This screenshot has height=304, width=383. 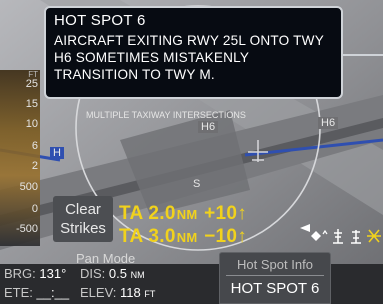 I want to click on altitude-label: 25, so click(x=31, y=84).